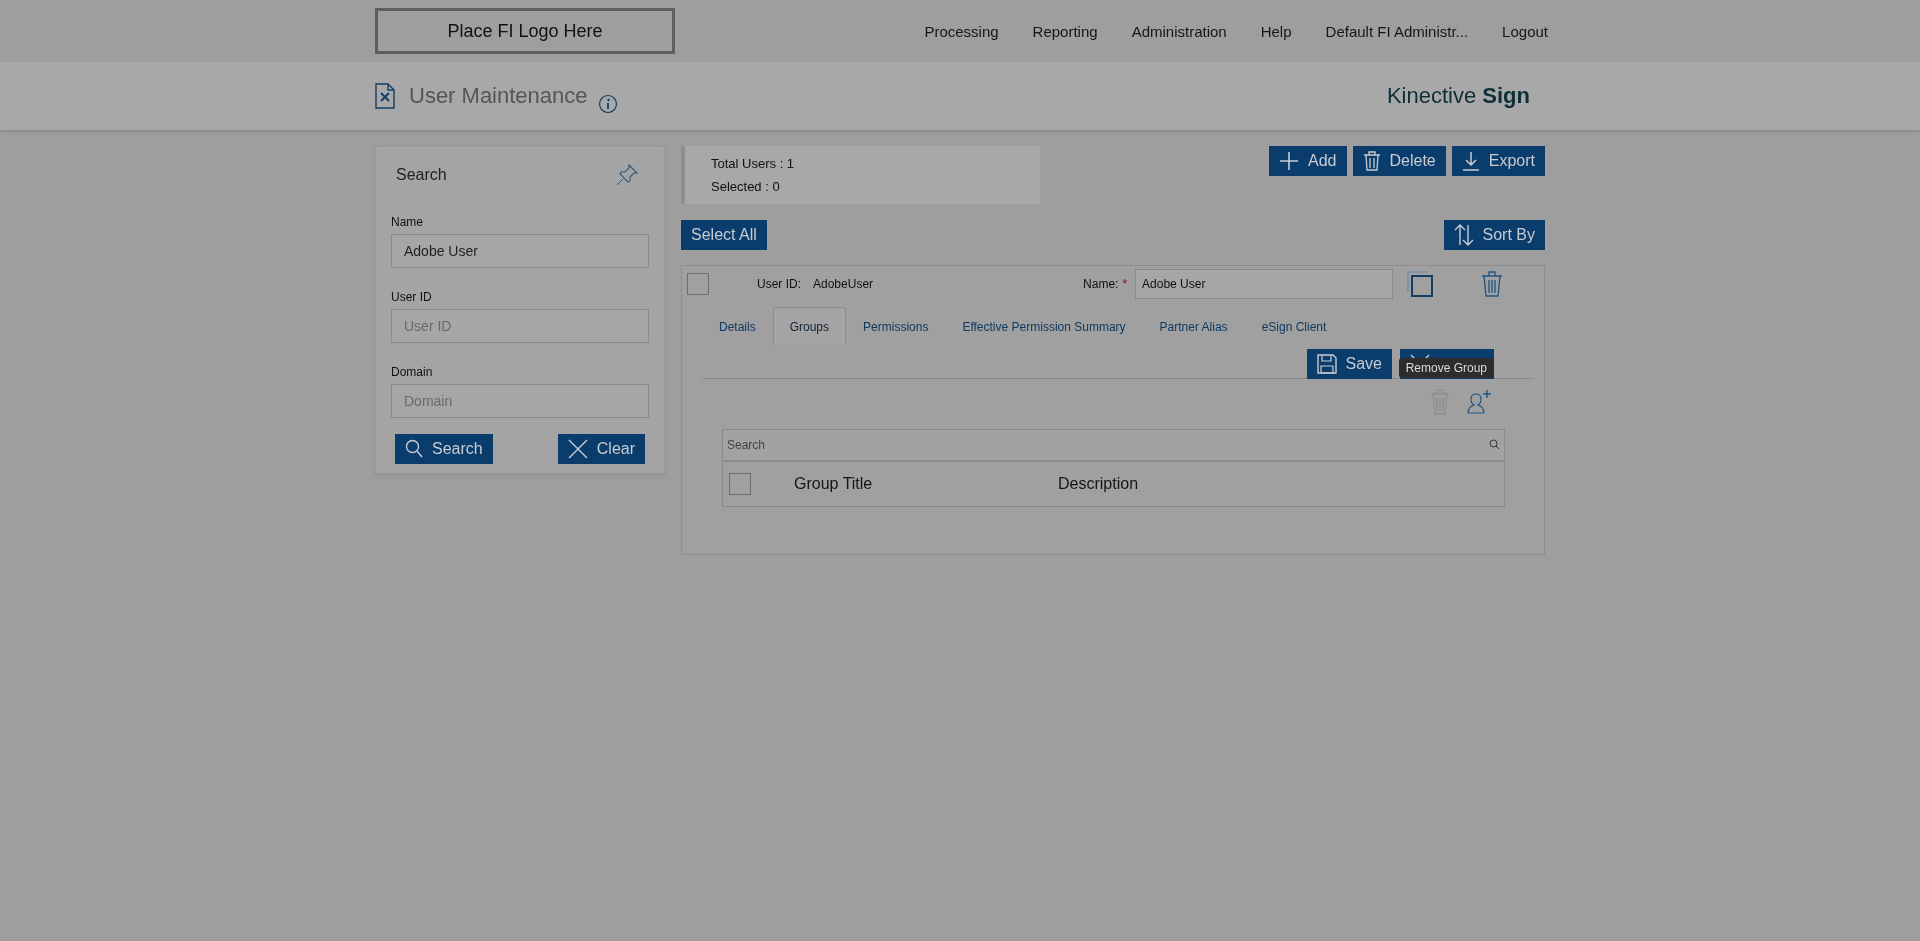  What do you see at coordinates (1125, 284) in the screenshot?
I see `required-mark: *` at bounding box center [1125, 284].